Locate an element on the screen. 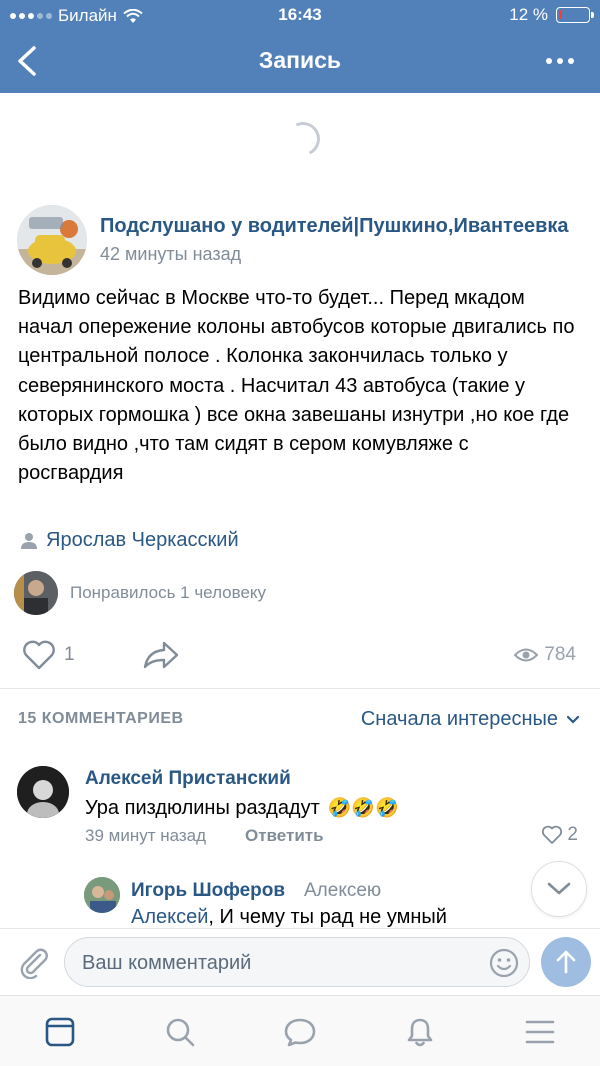  paperclip-icon is located at coordinates (33, 962).